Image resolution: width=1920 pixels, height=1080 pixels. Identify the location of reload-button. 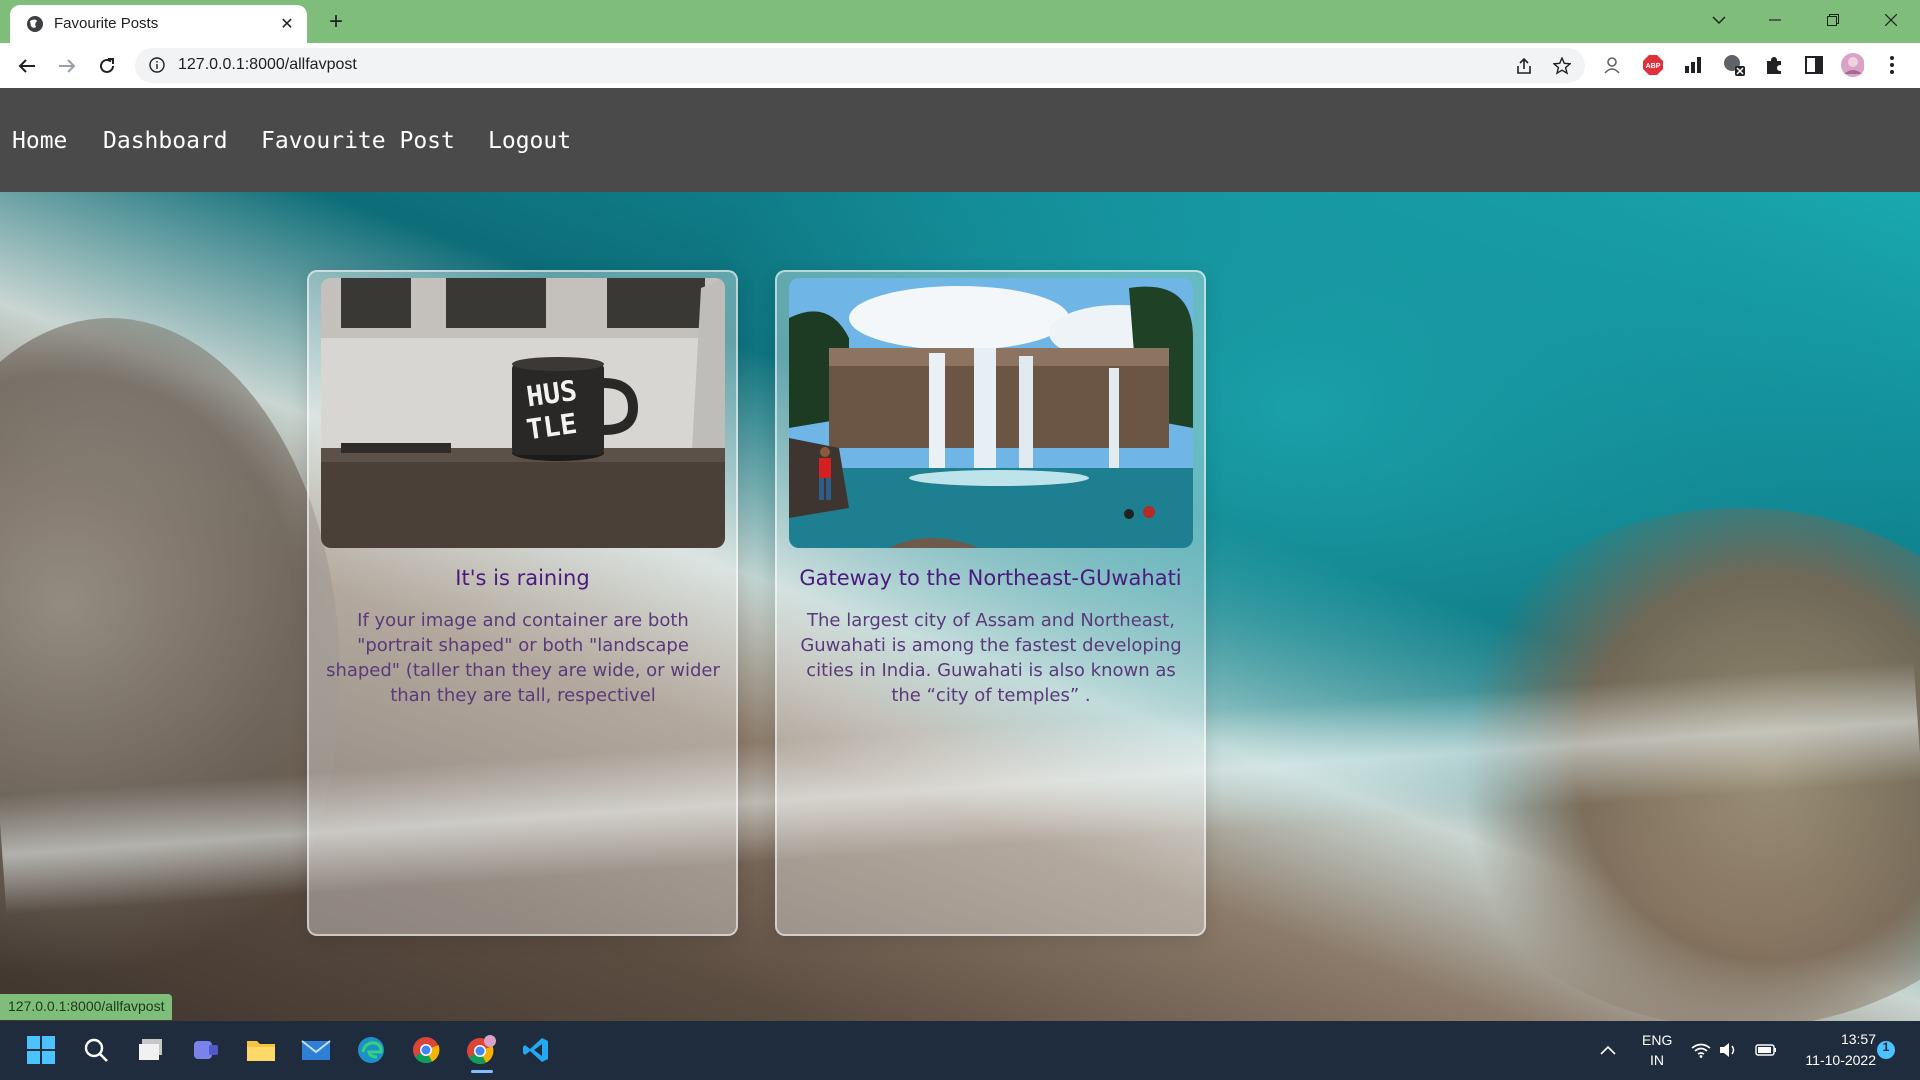
(107, 66).